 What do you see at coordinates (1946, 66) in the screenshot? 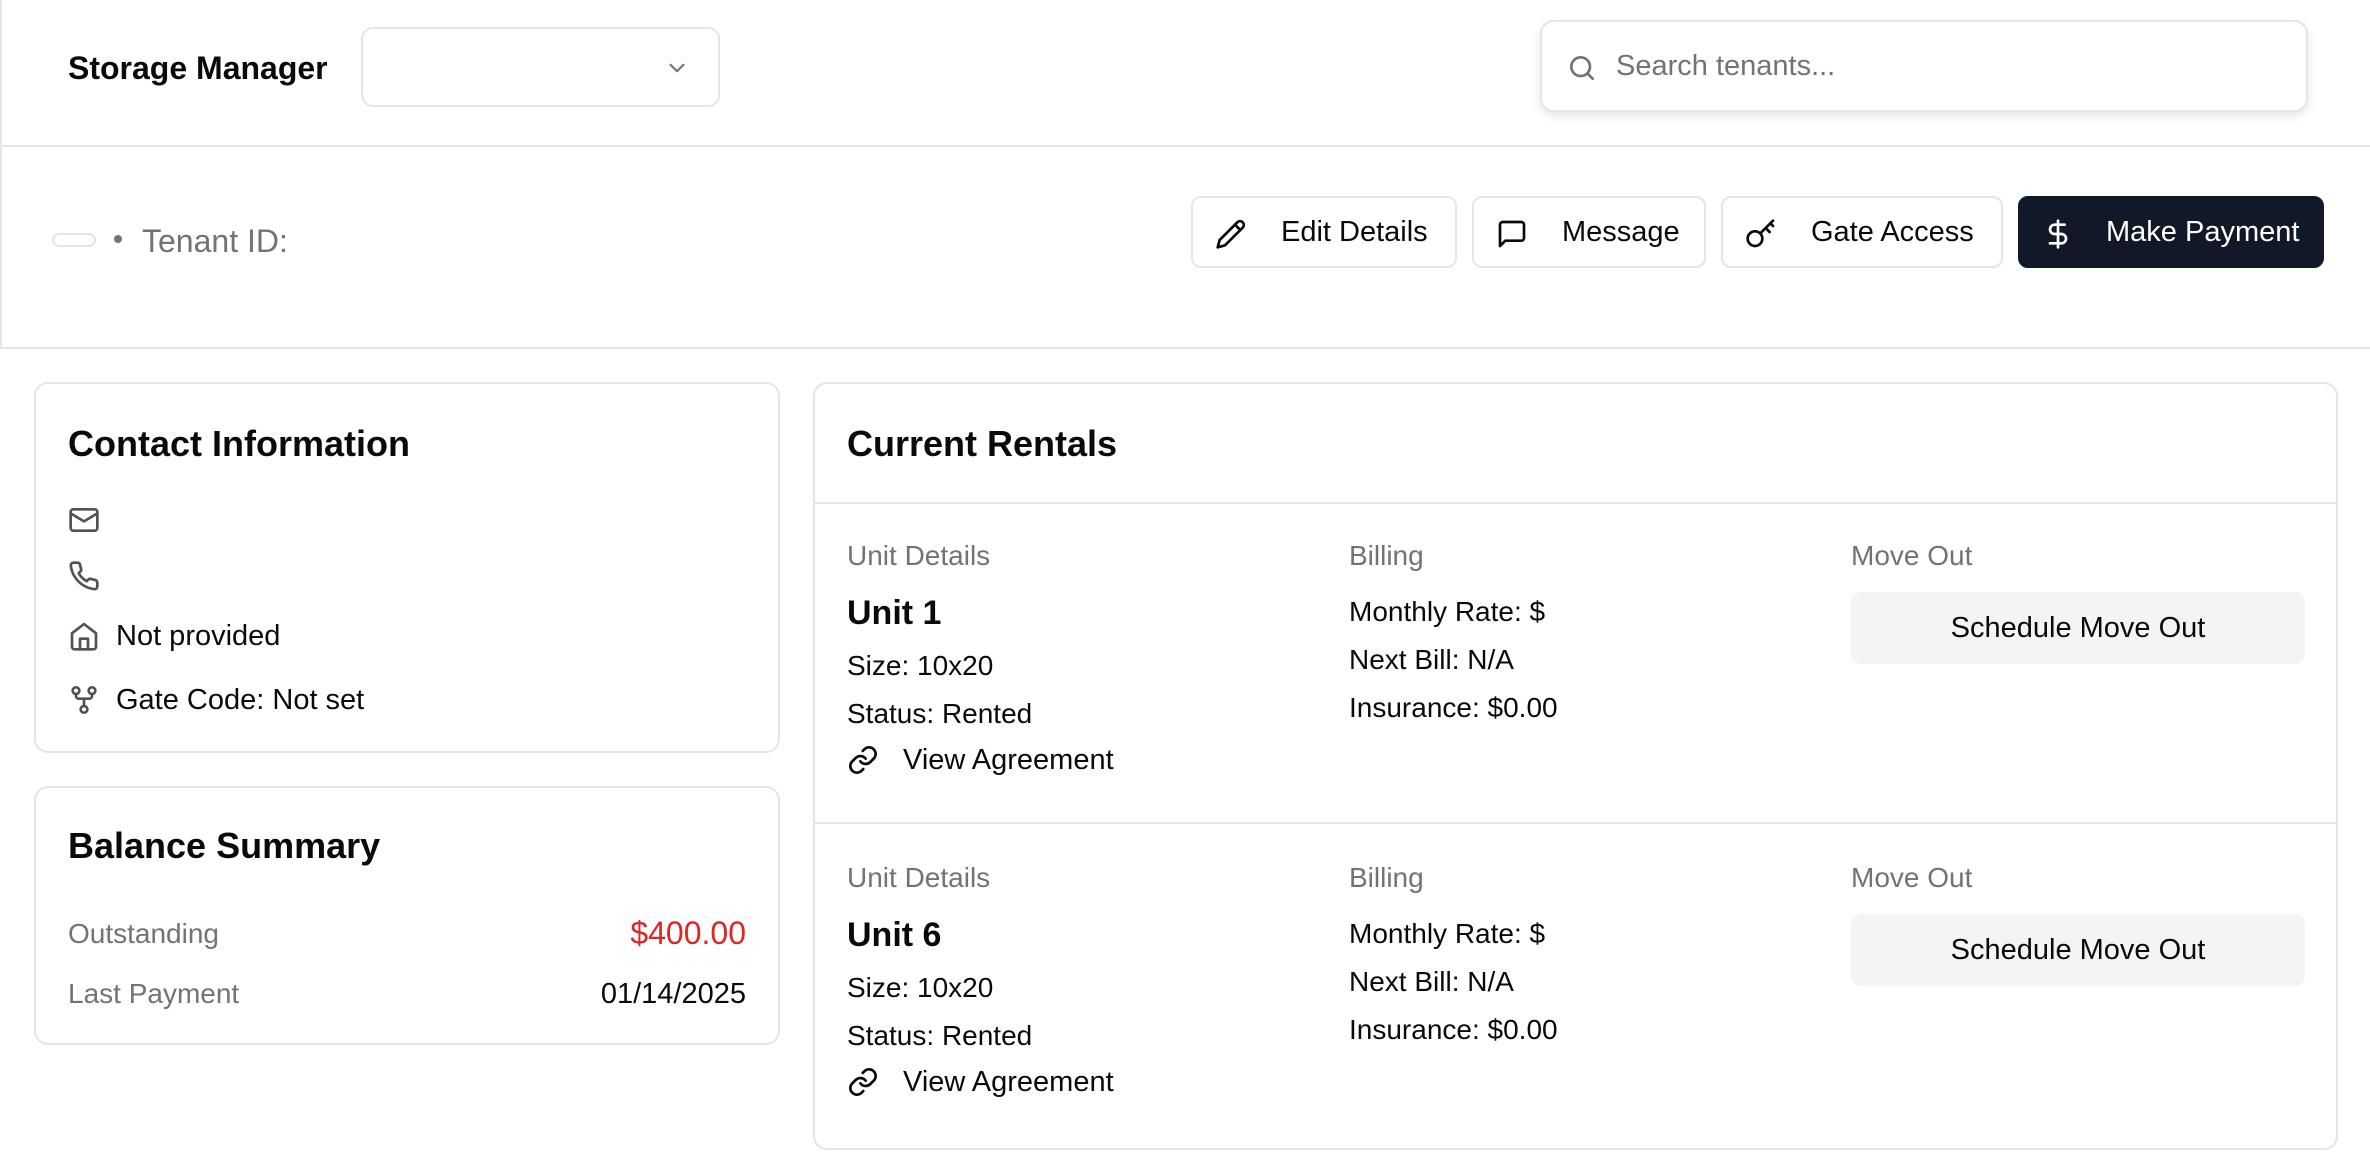
I see `search-input` at bounding box center [1946, 66].